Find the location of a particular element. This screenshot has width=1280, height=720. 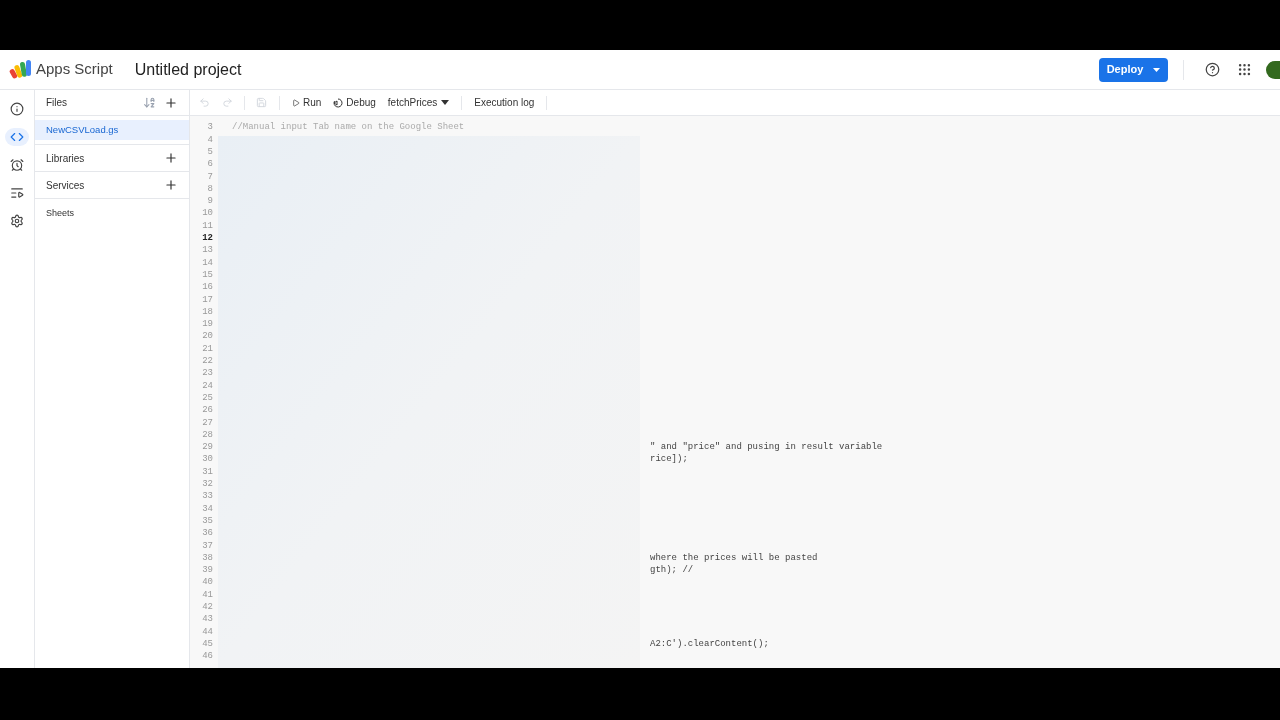

line-number: 19 is located at coordinates (207, 325).